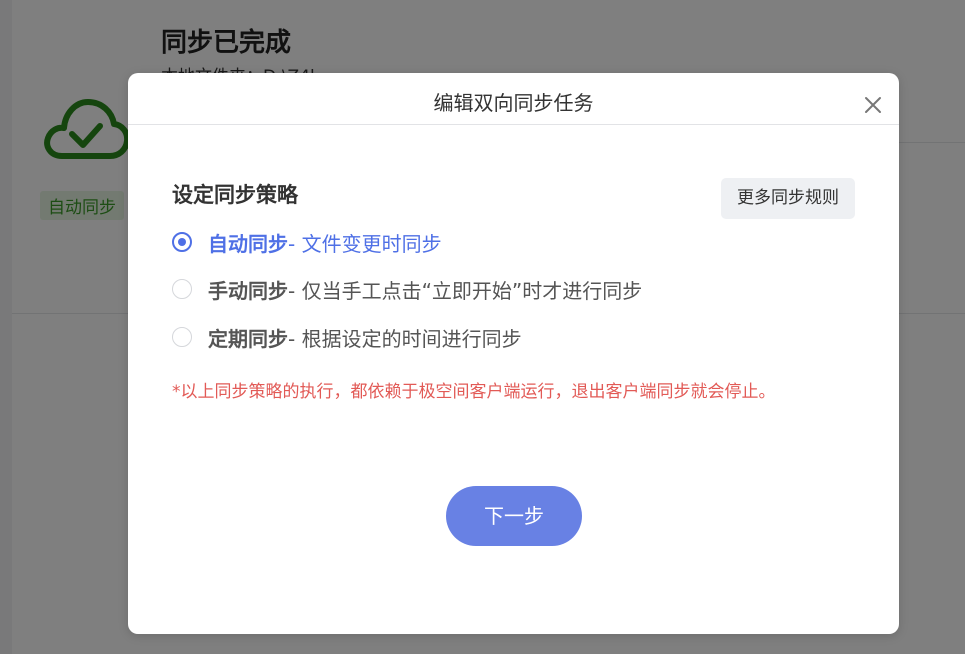 The height and width of the screenshot is (654, 965). Describe the element at coordinates (182, 289) in the screenshot. I see `radio-manual-sync` at that location.